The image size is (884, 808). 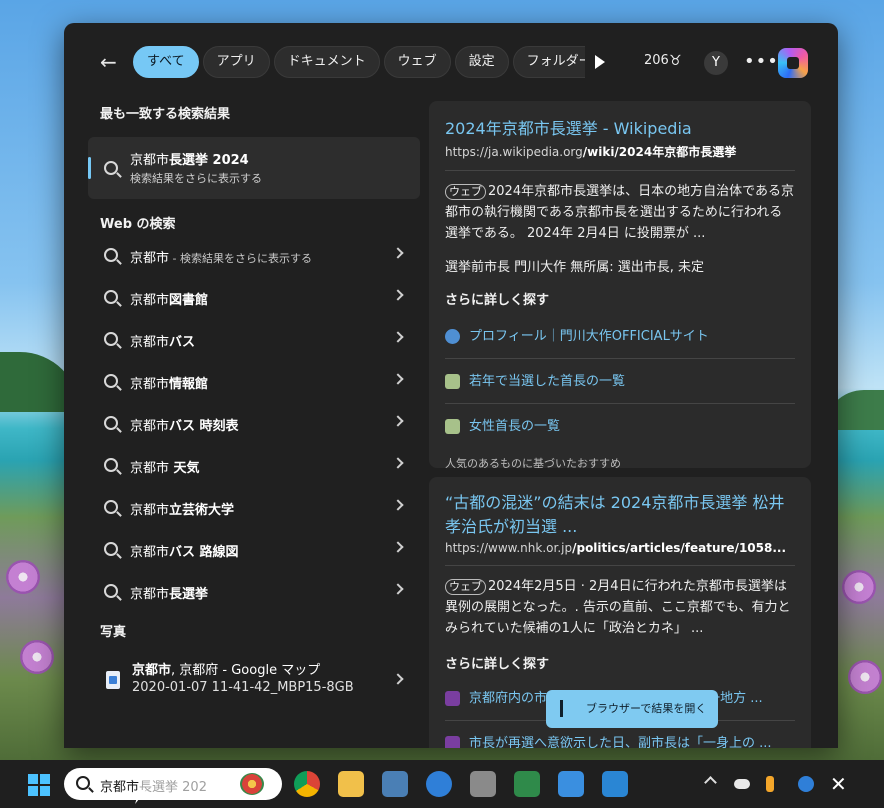 I want to click on chip-folders: フォルダー, so click(x=548, y=62).